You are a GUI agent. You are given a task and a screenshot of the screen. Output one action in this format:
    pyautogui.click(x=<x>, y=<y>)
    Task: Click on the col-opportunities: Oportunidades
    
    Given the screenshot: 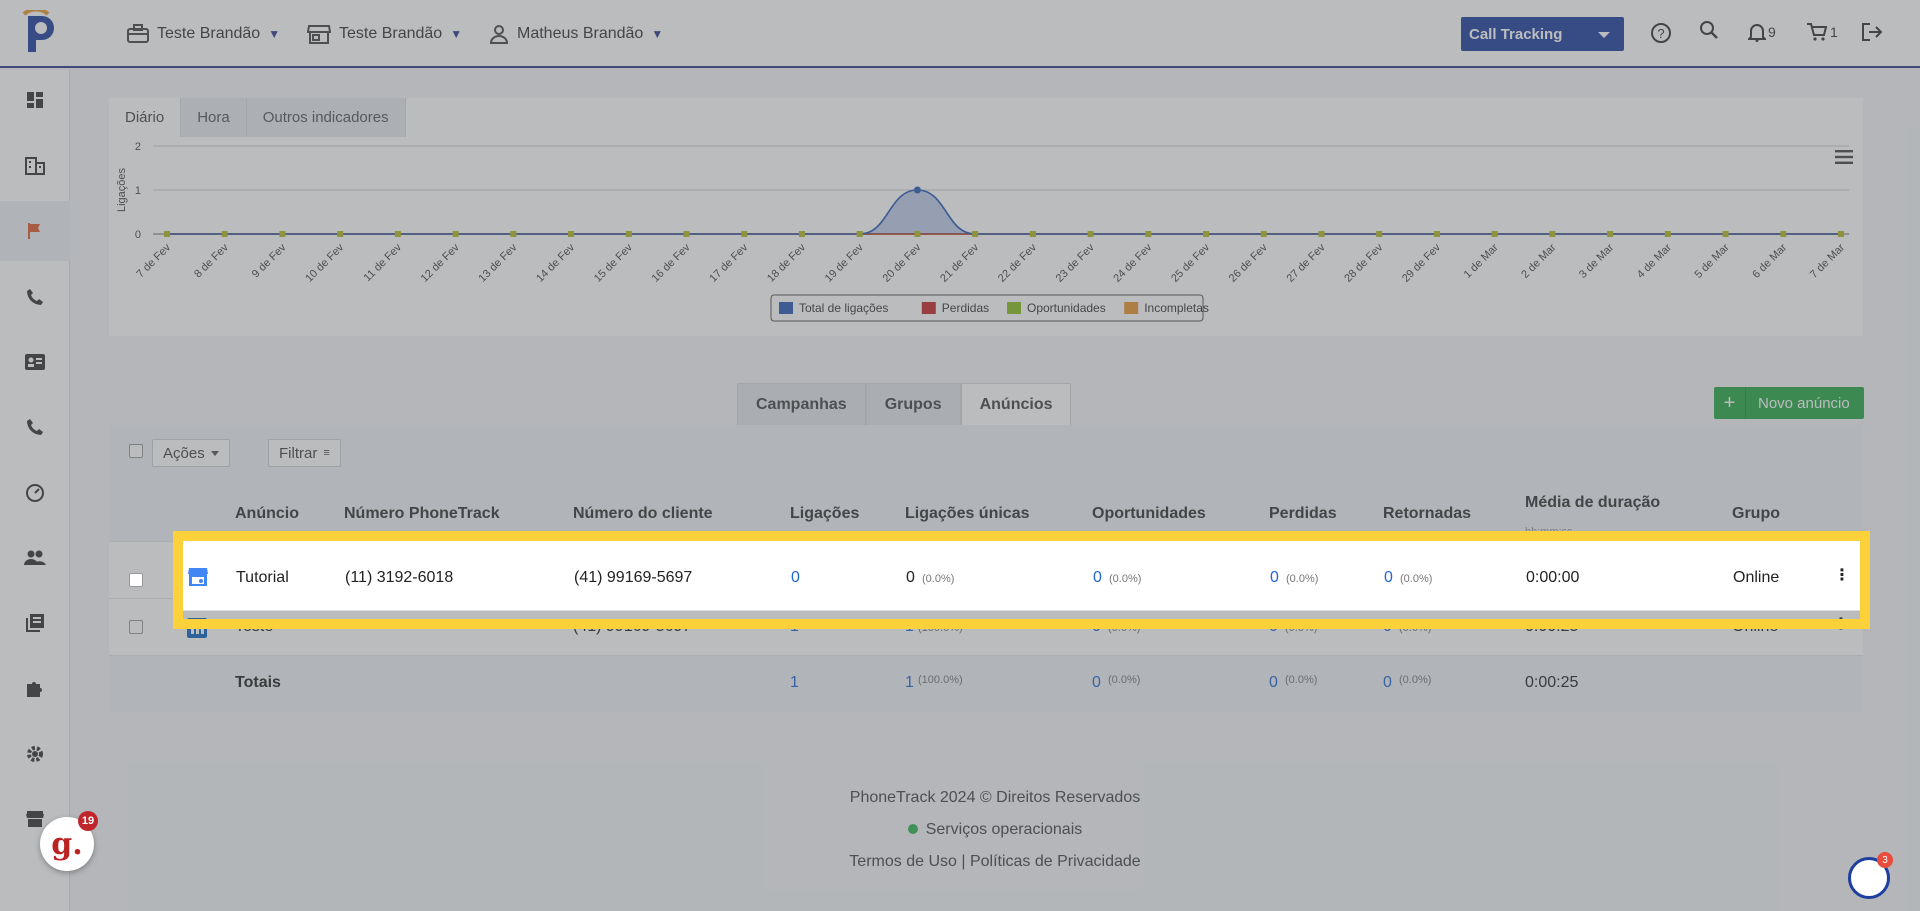 What is the action you would take?
    pyautogui.click(x=1149, y=514)
    